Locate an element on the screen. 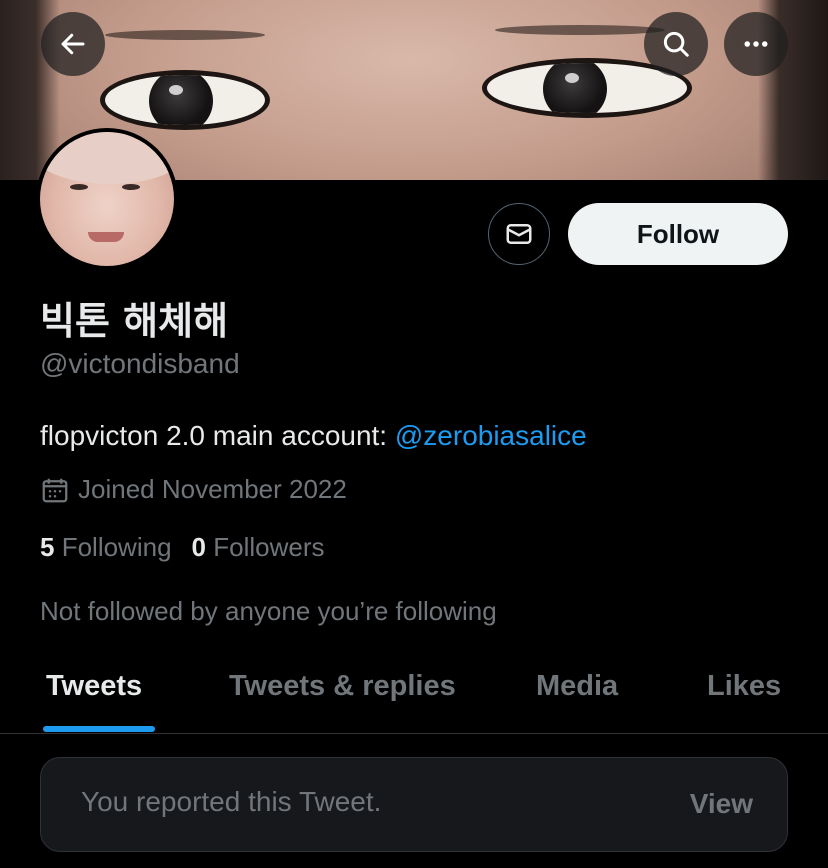 This screenshot has height=868, width=828. banner-eyebrow-left is located at coordinates (185, 35).